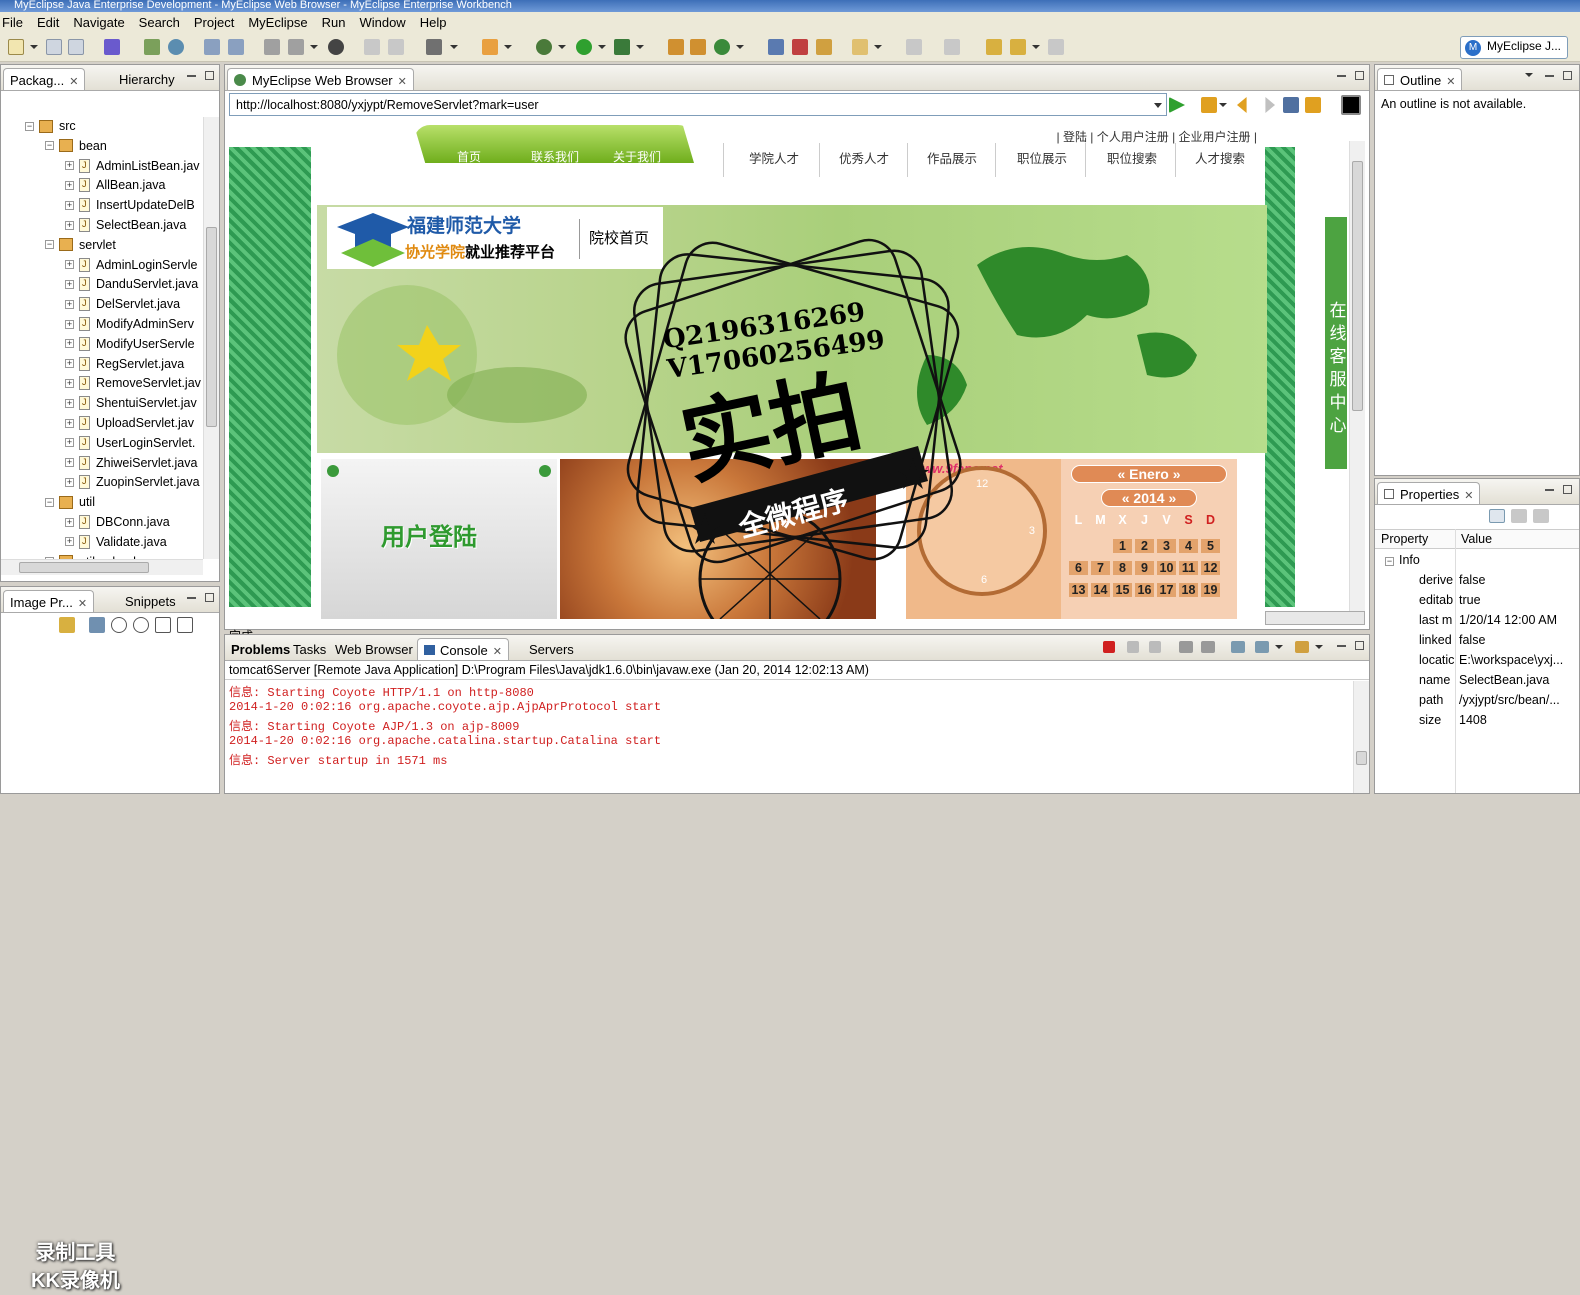 This screenshot has width=1580, height=1295. I want to click on nav-college-talent: 学院人才, so click(774, 157).